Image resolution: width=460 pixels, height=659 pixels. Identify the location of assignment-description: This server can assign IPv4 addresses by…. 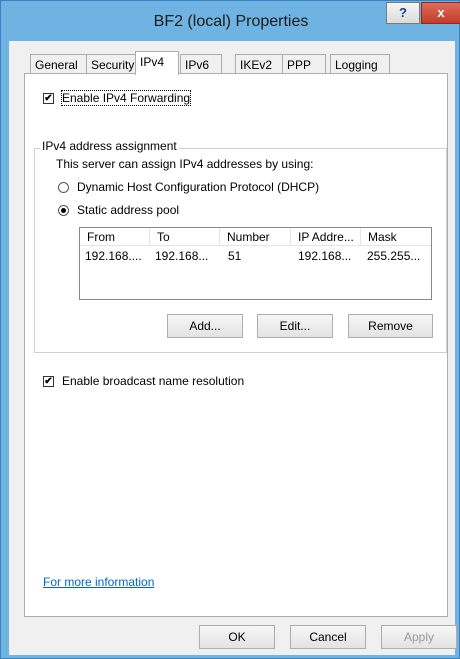
(185, 164).